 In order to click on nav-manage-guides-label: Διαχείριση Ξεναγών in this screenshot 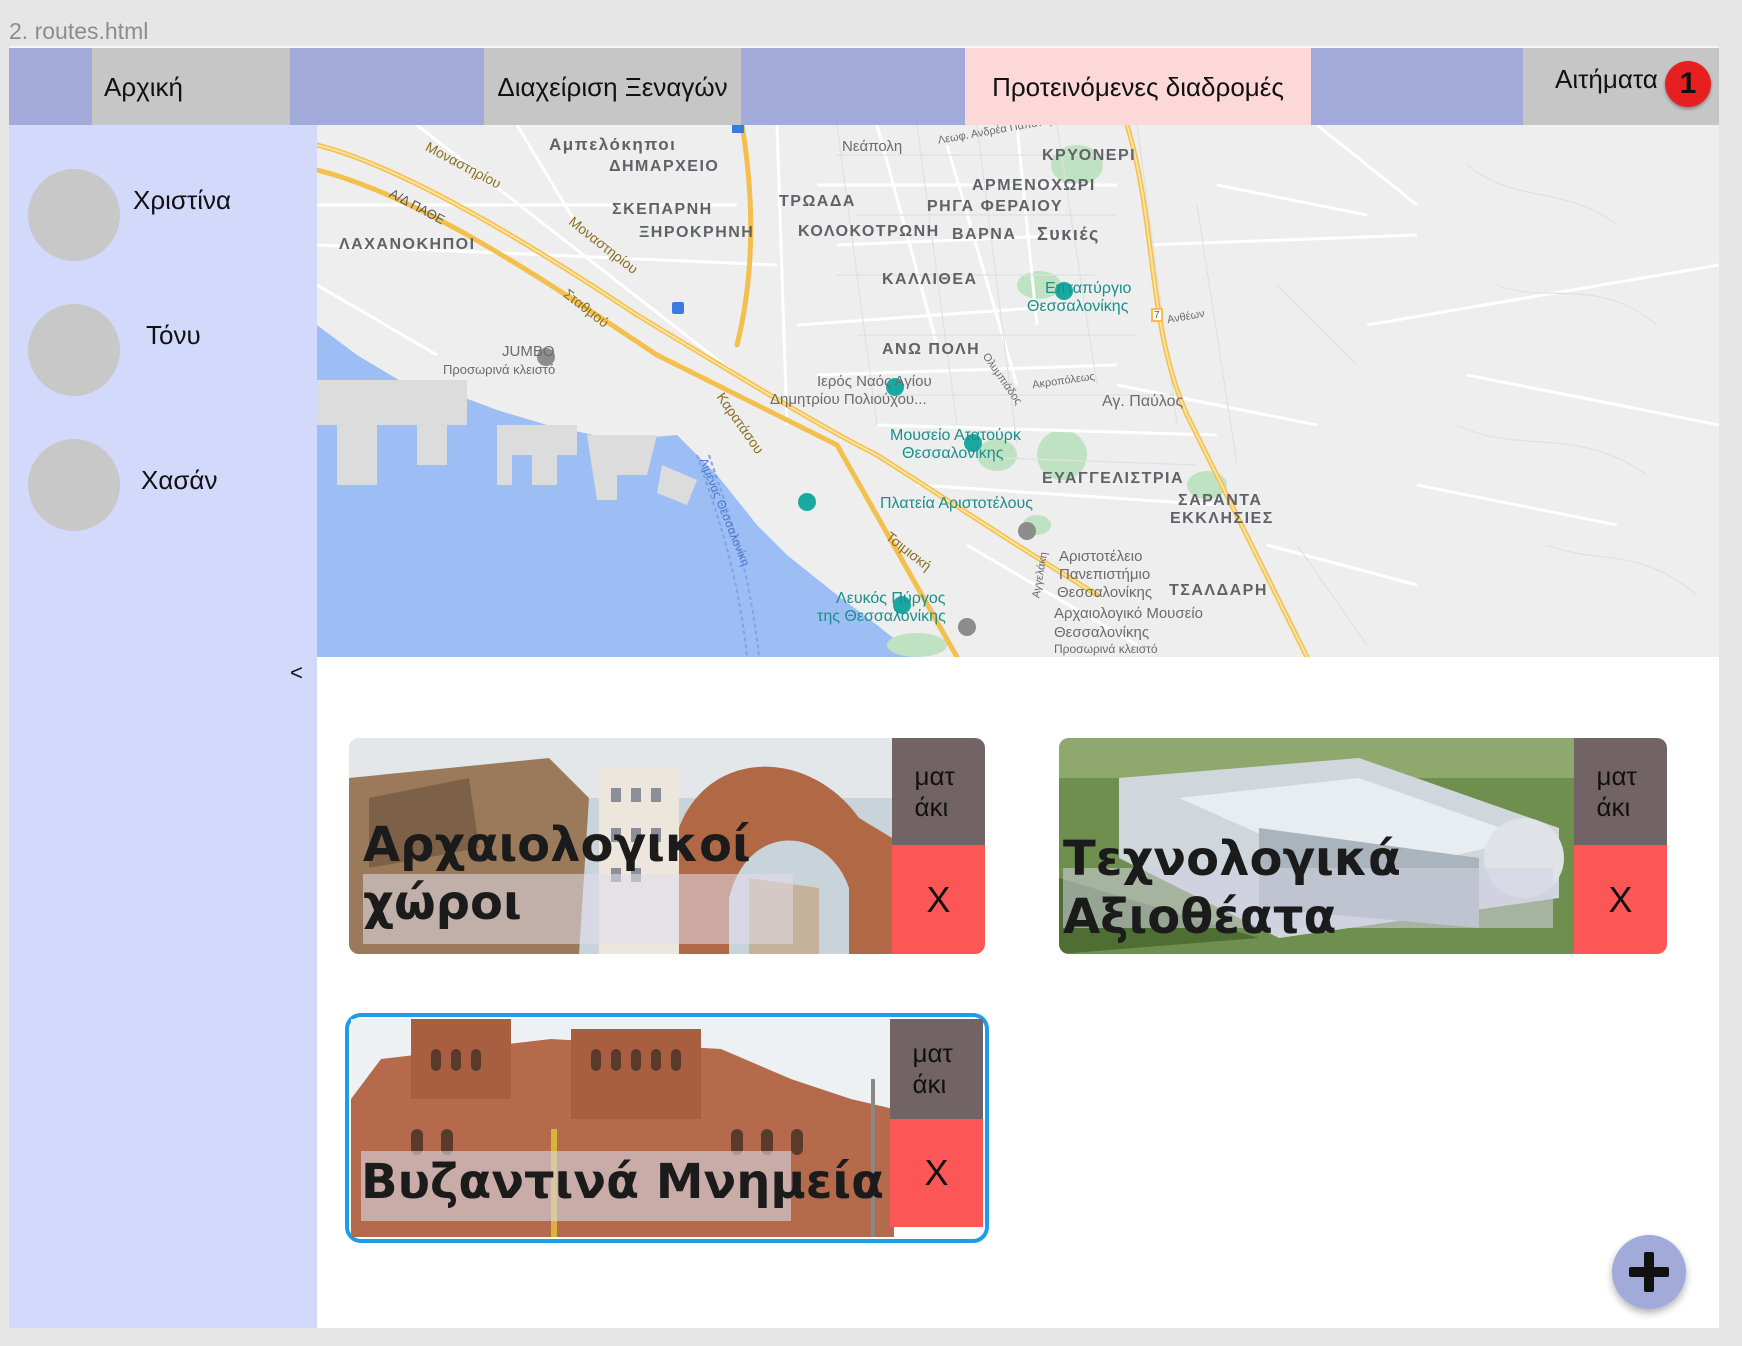, I will do `click(612, 87)`.